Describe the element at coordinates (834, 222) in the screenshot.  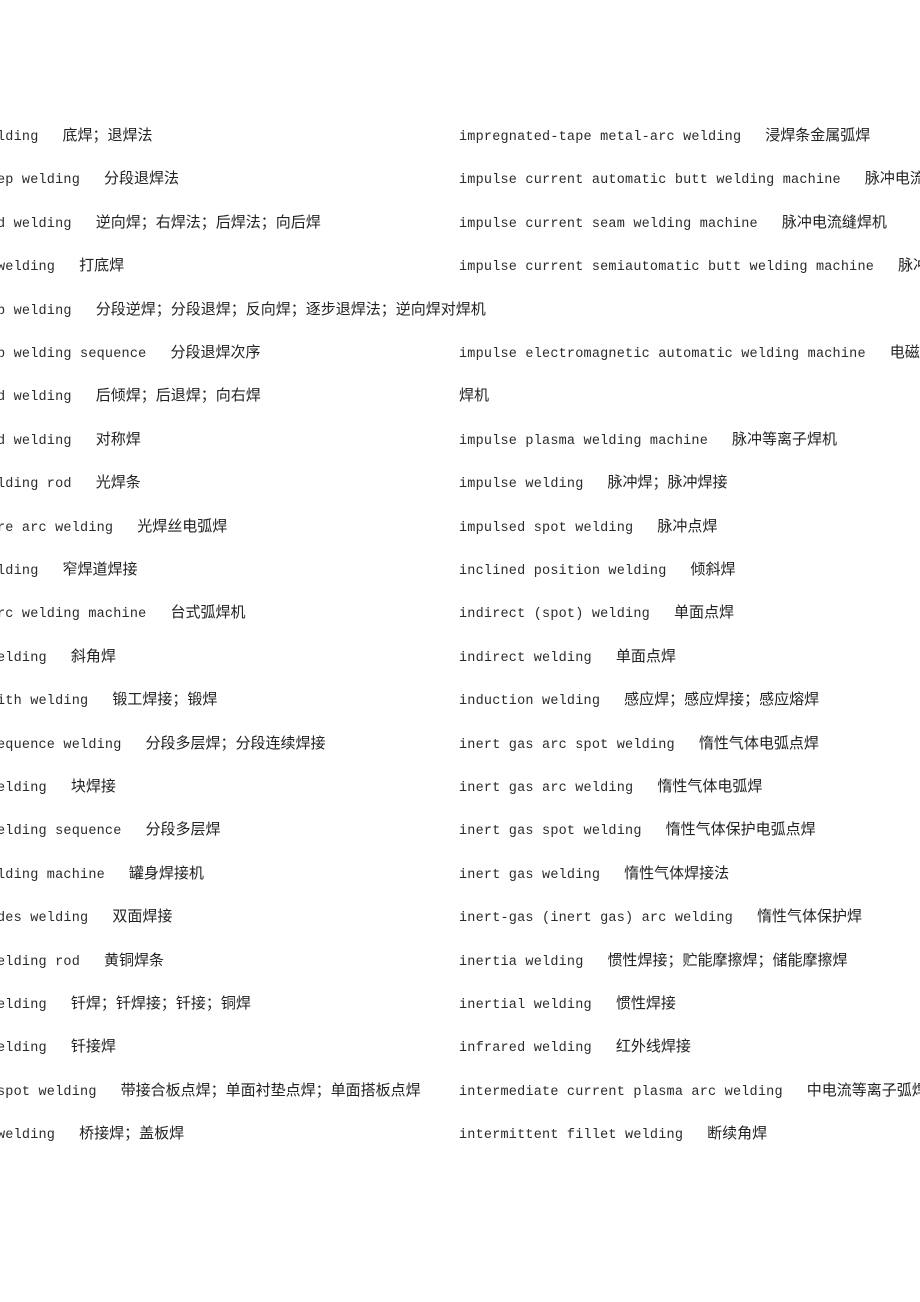
I see `chinese-translation: 脉冲电流缝焊机` at that location.